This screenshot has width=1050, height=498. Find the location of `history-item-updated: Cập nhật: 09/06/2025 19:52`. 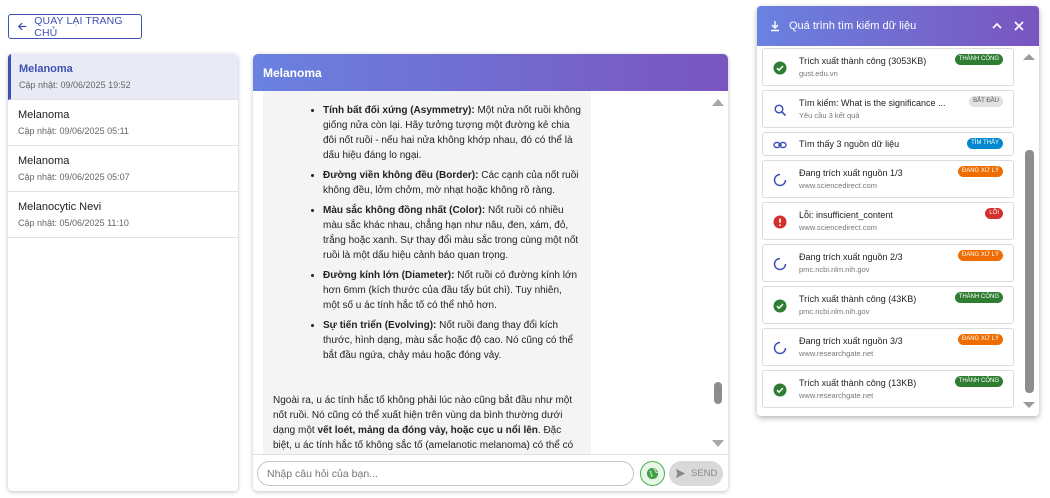

history-item-updated: Cập nhật: 09/06/2025 19:52 is located at coordinates (75, 85).